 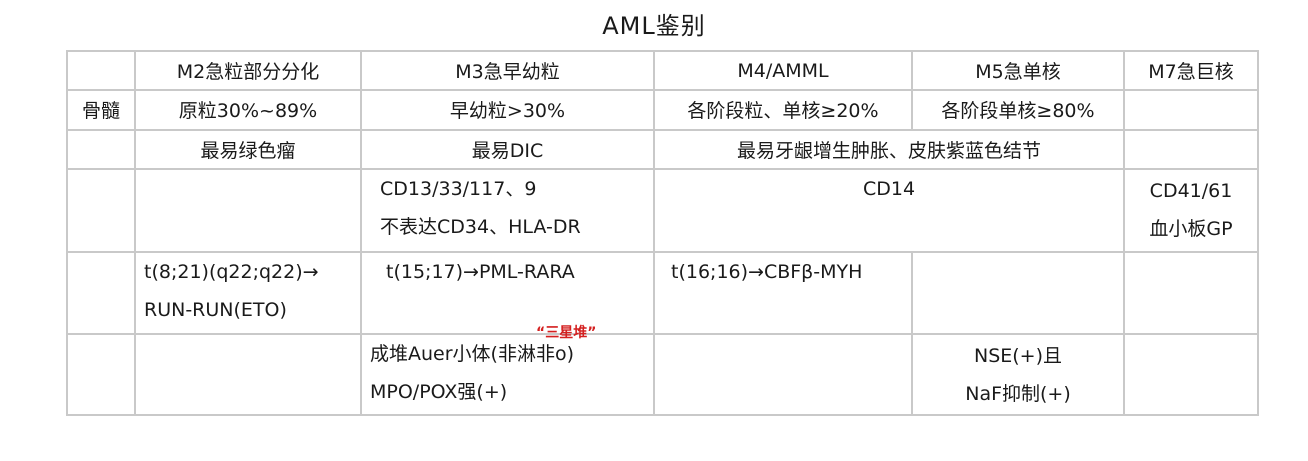 What do you see at coordinates (1191, 70) in the screenshot?
I see `header-m7: M7急巨核` at bounding box center [1191, 70].